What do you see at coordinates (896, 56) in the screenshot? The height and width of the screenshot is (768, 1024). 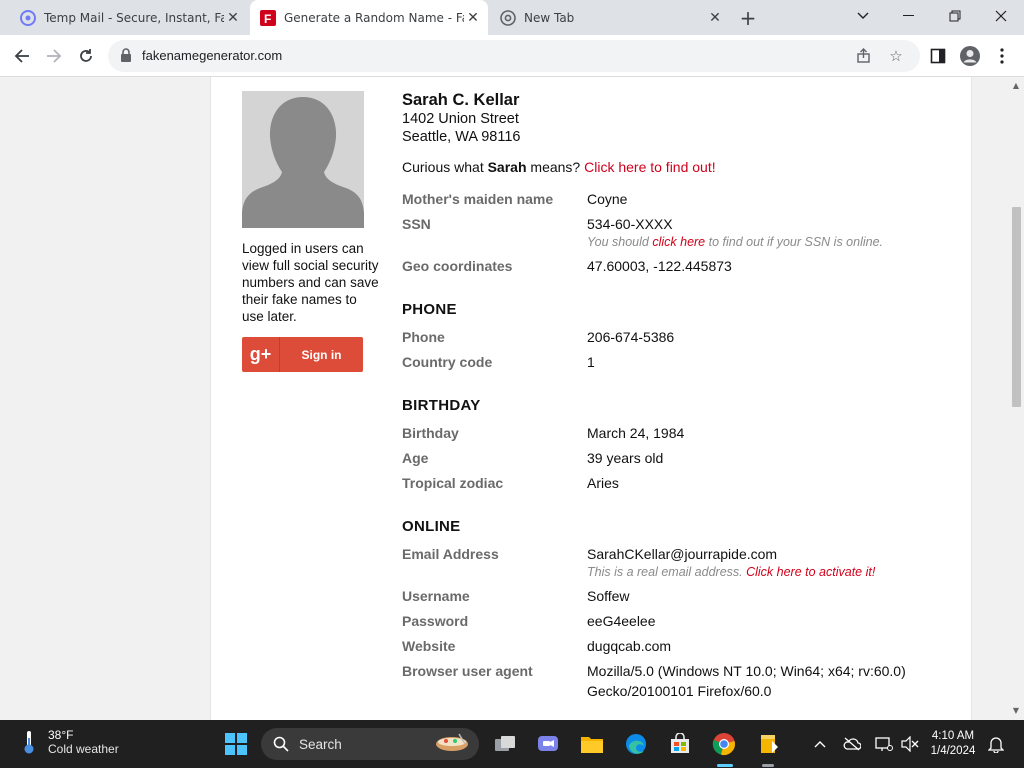 I see `bookmark-star-icon: ☆` at bounding box center [896, 56].